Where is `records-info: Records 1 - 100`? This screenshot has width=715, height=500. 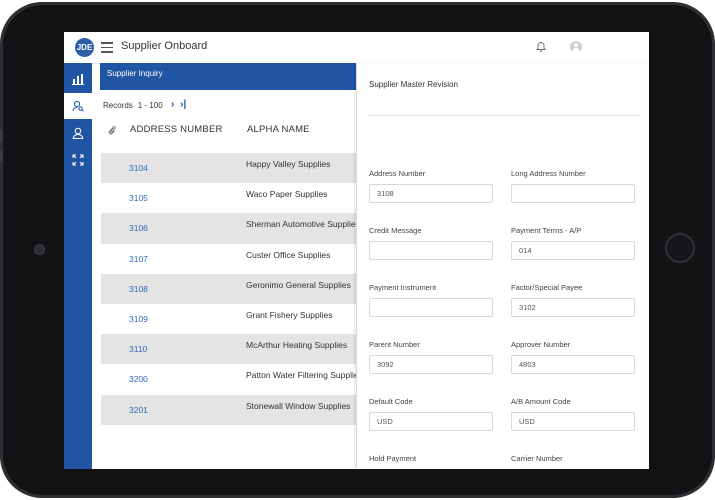
records-info: Records 1 - 100 is located at coordinates (133, 105).